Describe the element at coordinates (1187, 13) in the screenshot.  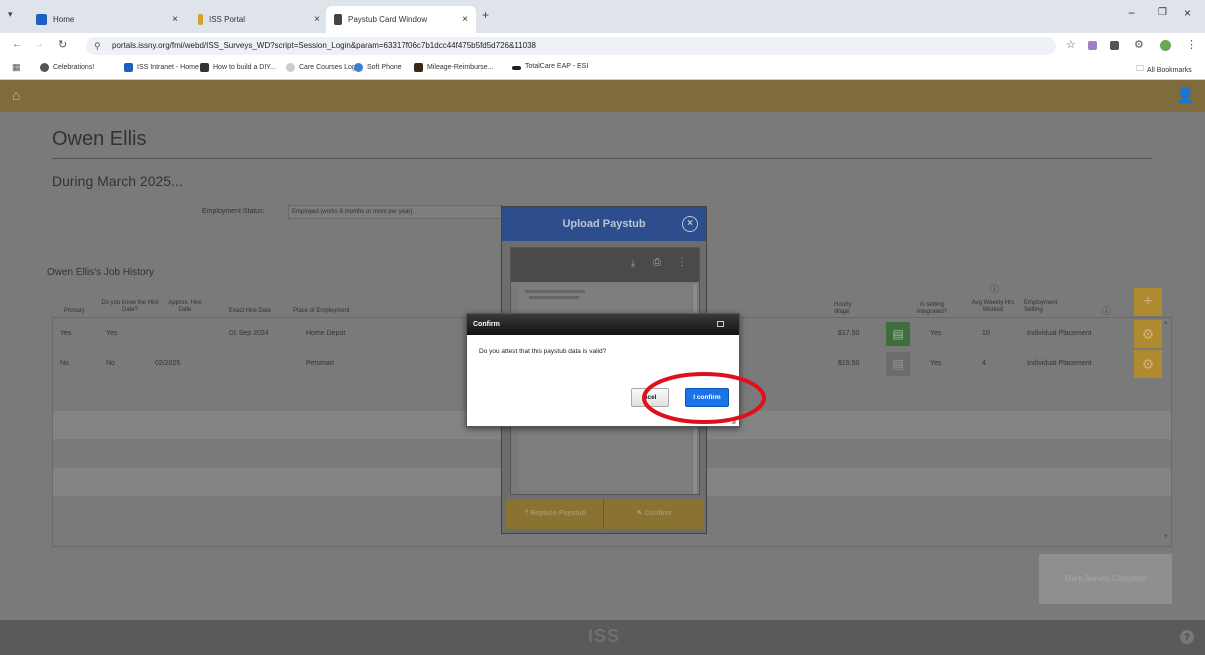
I see `window-close-icon: ×` at that location.